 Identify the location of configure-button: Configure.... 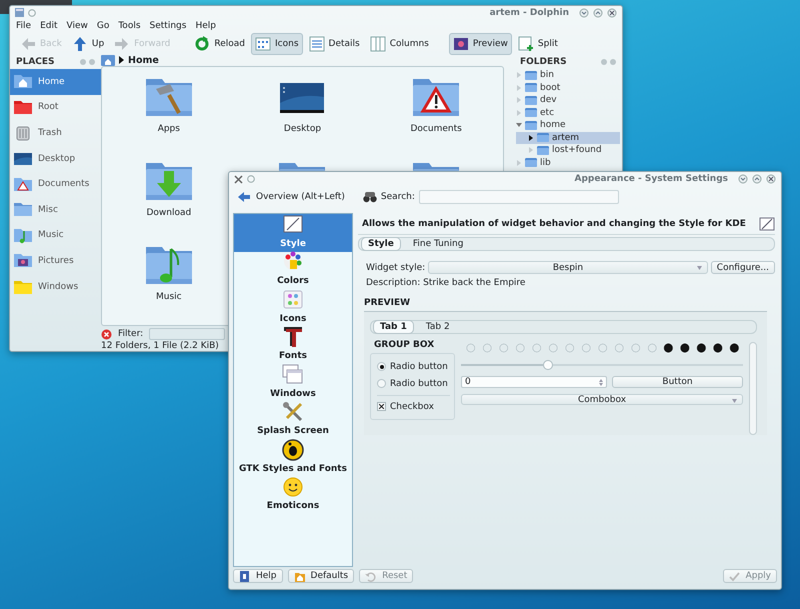
(742, 267).